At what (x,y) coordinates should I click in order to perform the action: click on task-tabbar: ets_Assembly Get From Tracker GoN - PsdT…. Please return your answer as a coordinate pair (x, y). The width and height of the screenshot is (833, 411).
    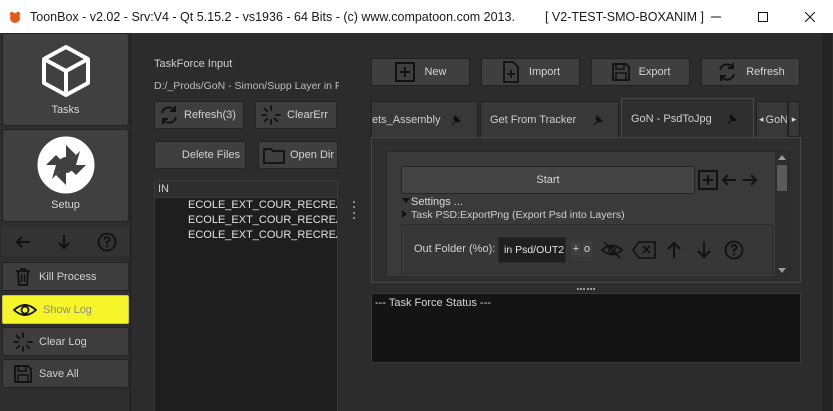
    Looking at the image, I should click on (585, 118).